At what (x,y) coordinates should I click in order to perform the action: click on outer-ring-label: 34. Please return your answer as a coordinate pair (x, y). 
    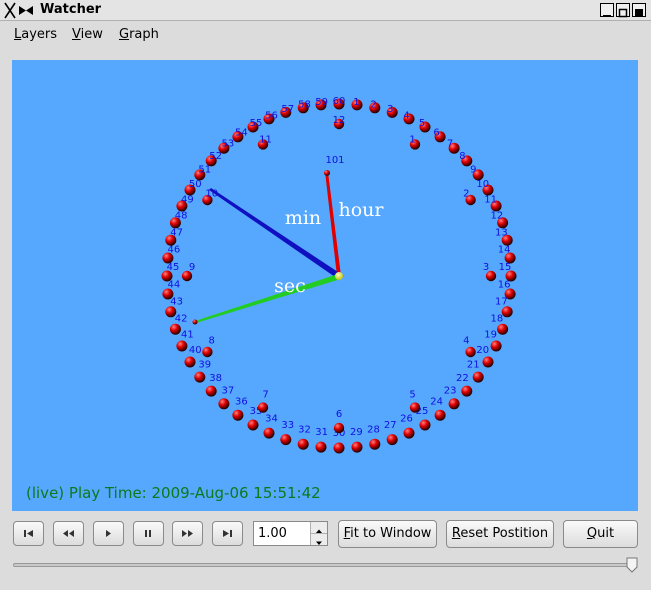
    Looking at the image, I should click on (271, 419).